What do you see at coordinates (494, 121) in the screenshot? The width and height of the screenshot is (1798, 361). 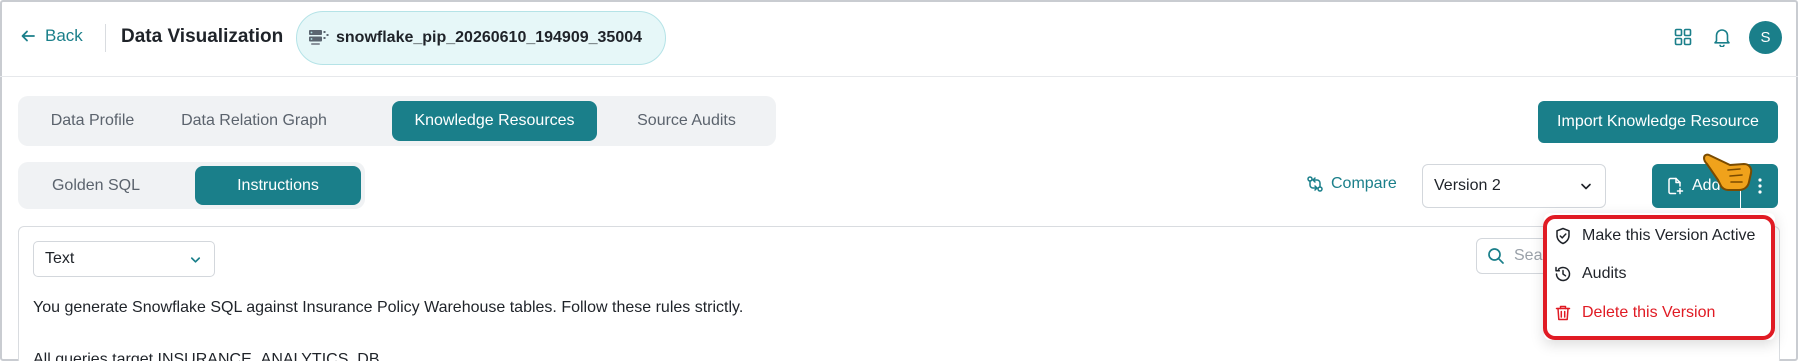 I see `tab-knowledge-resources: Knowledge Resources` at bounding box center [494, 121].